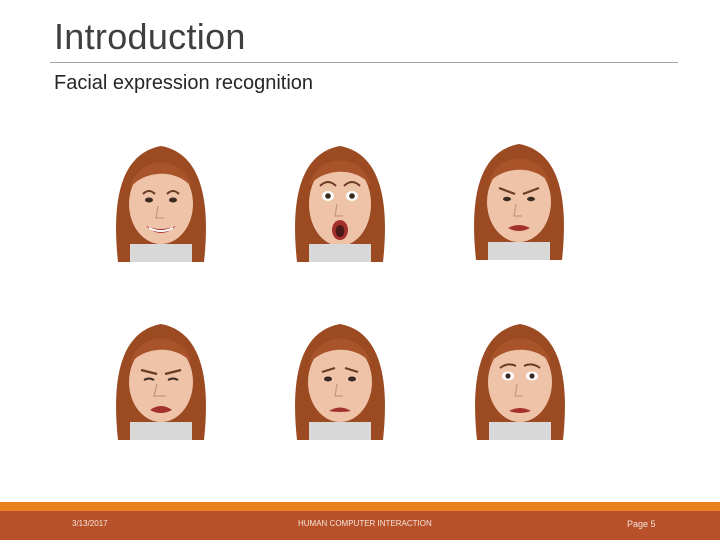 Image resolution: width=720 pixels, height=540 pixels. What do you see at coordinates (340, 199) in the screenshot?
I see `face-surprise-image` at bounding box center [340, 199].